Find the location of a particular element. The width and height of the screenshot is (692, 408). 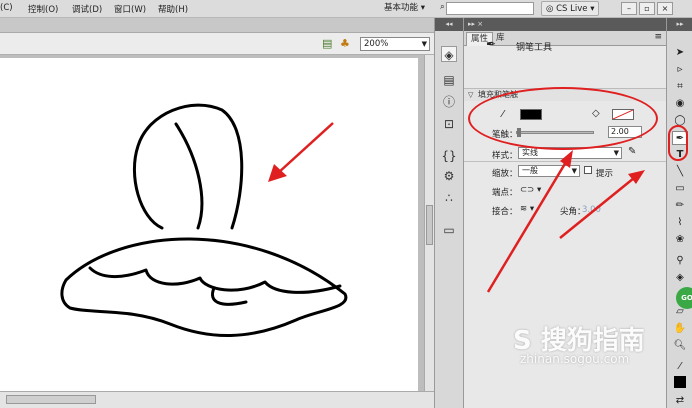

menu-item-window: 窗口(W) is located at coordinates (130, 9).